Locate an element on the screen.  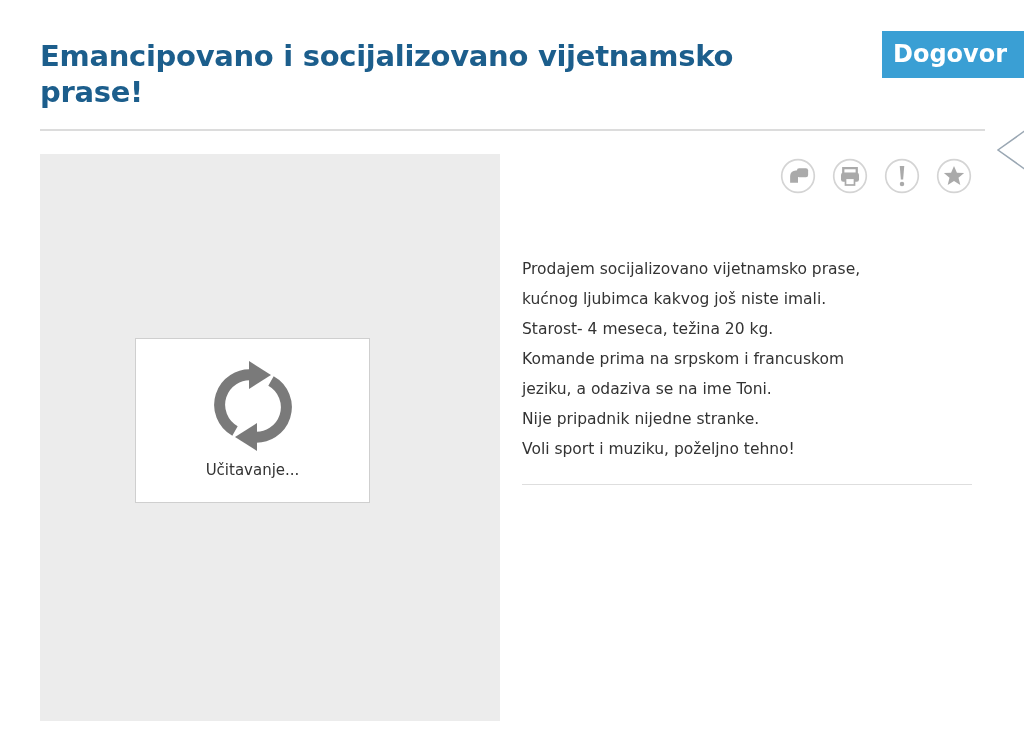
listing-title: Emancipovano i socijalizovano vijetnamsko prase! is located at coordinates (387, 74).